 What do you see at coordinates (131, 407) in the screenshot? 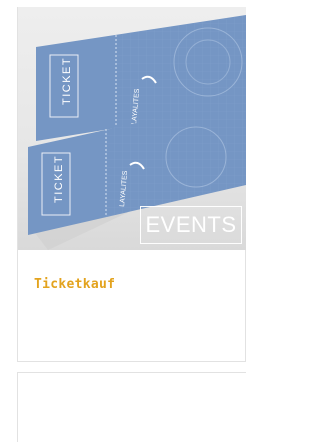
I see `next-card` at bounding box center [131, 407].